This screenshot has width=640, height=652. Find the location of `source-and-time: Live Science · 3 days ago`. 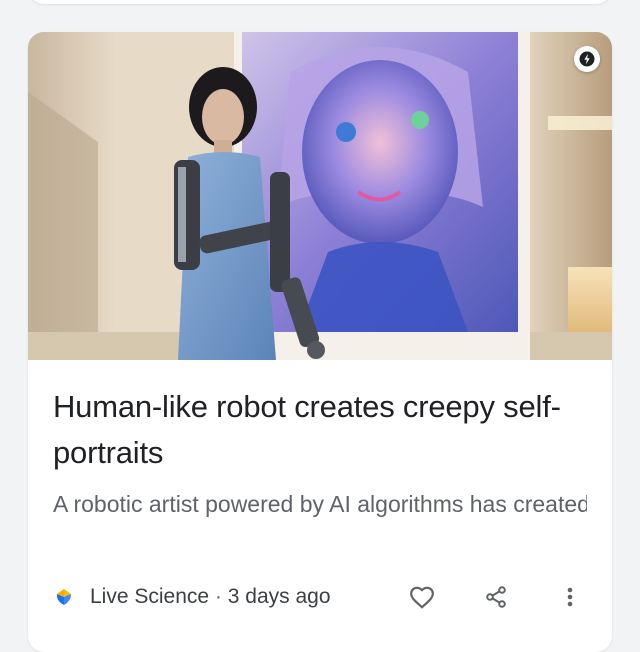

source-and-time: Live Science · 3 days ago is located at coordinates (210, 597).